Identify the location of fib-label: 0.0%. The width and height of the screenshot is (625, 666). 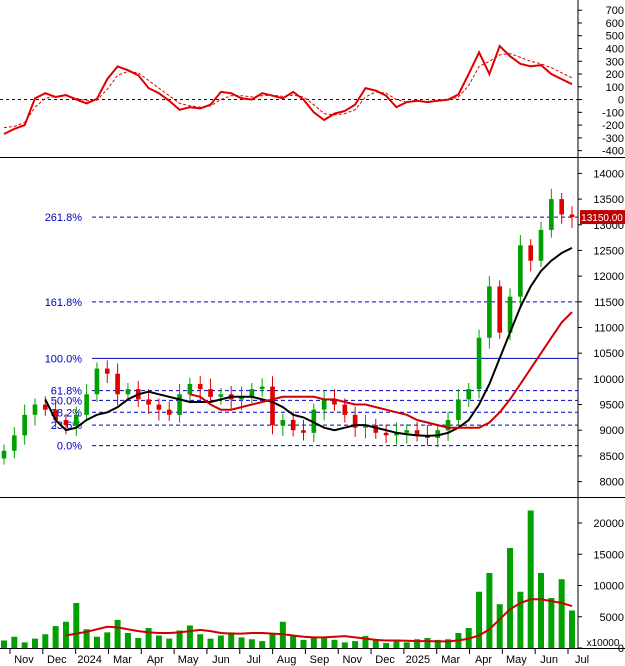
(69, 447).